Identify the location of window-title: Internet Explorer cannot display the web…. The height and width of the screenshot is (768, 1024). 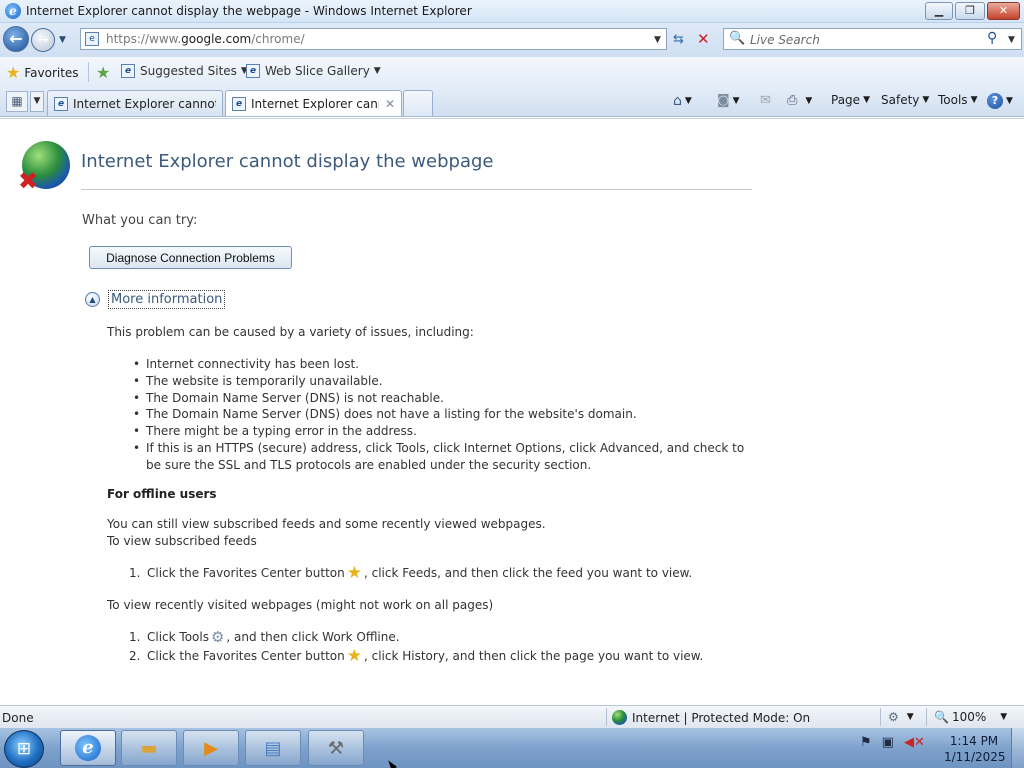
(249, 11).